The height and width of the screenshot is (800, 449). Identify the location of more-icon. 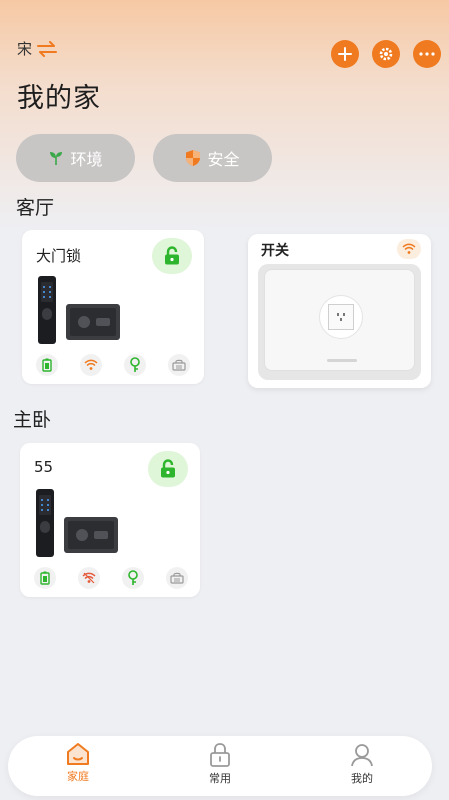
(427, 54).